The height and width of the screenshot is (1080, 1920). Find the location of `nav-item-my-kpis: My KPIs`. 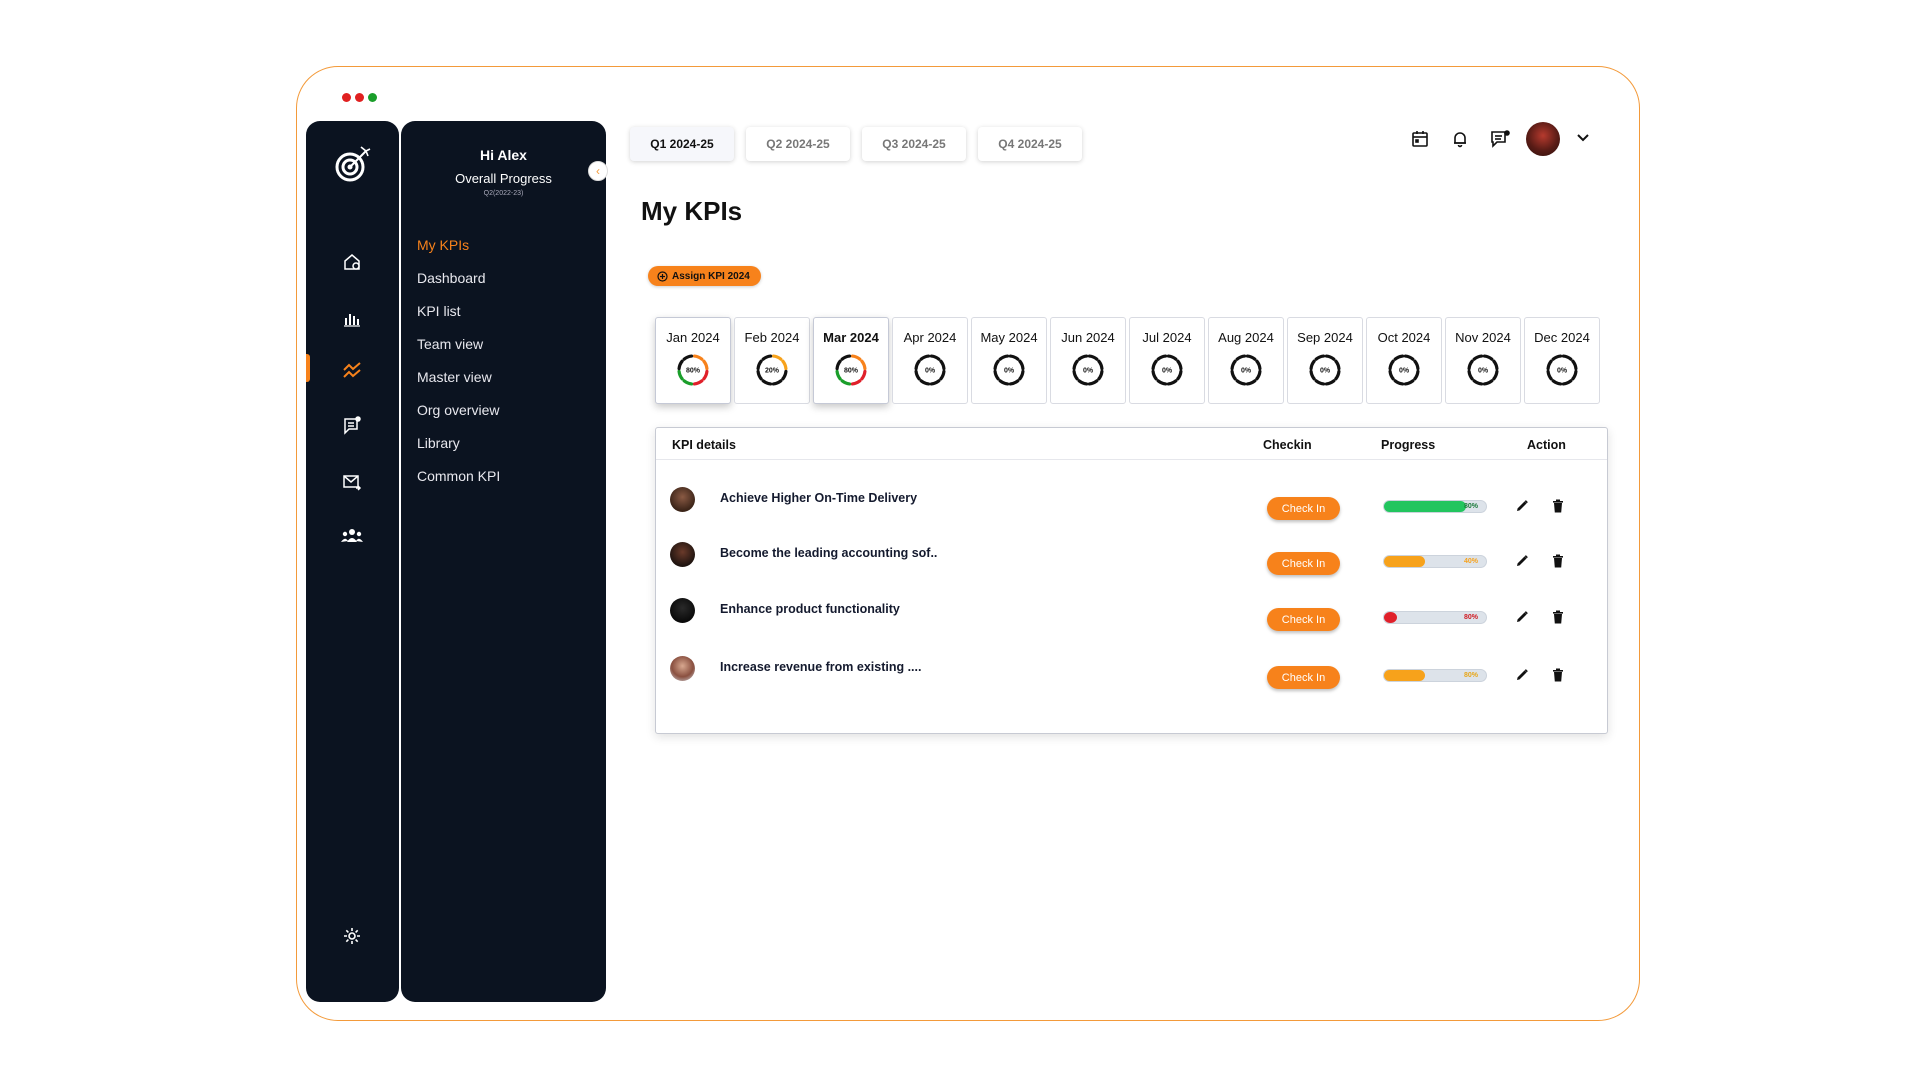

nav-item-my-kpis: My KPIs is located at coordinates (458, 253).